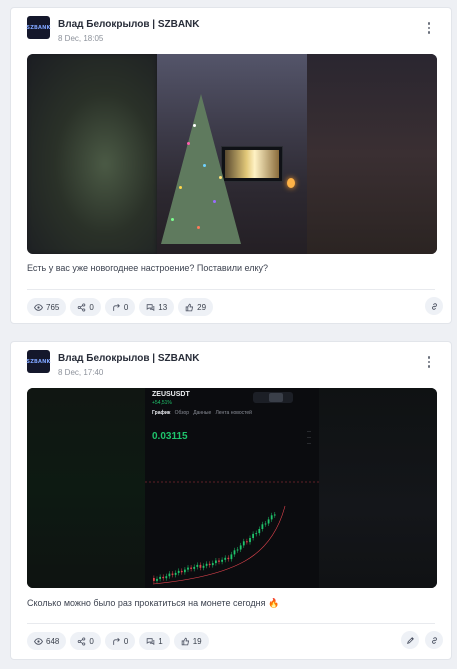 The width and height of the screenshot is (457, 669). What do you see at coordinates (150, 641) in the screenshot?
I see `comments-icon` at bounding box center [150, 641].